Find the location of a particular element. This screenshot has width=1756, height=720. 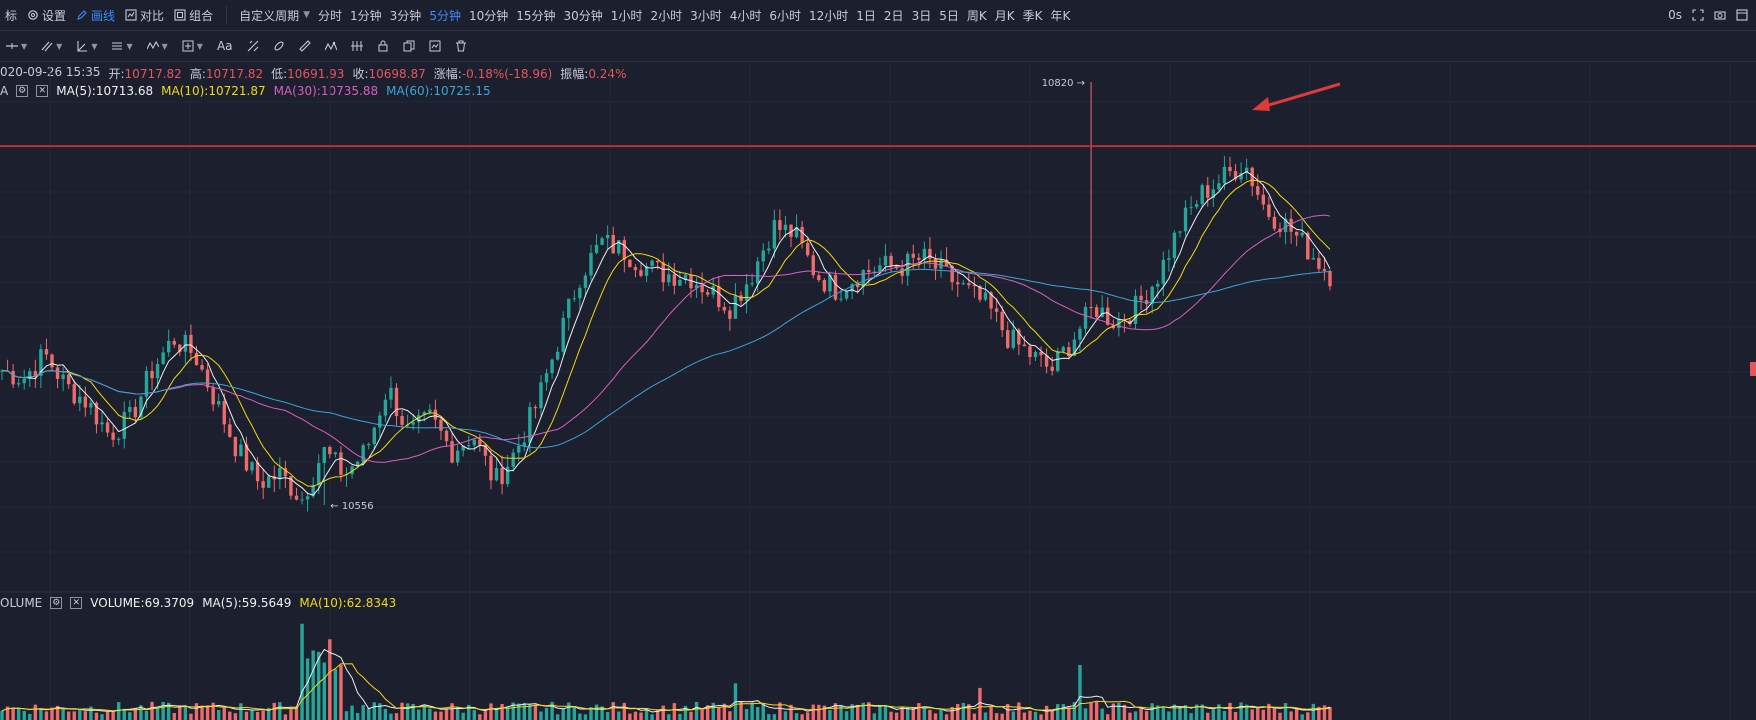

period-tab-10: 4小时 is located at coordinates (746, 15).